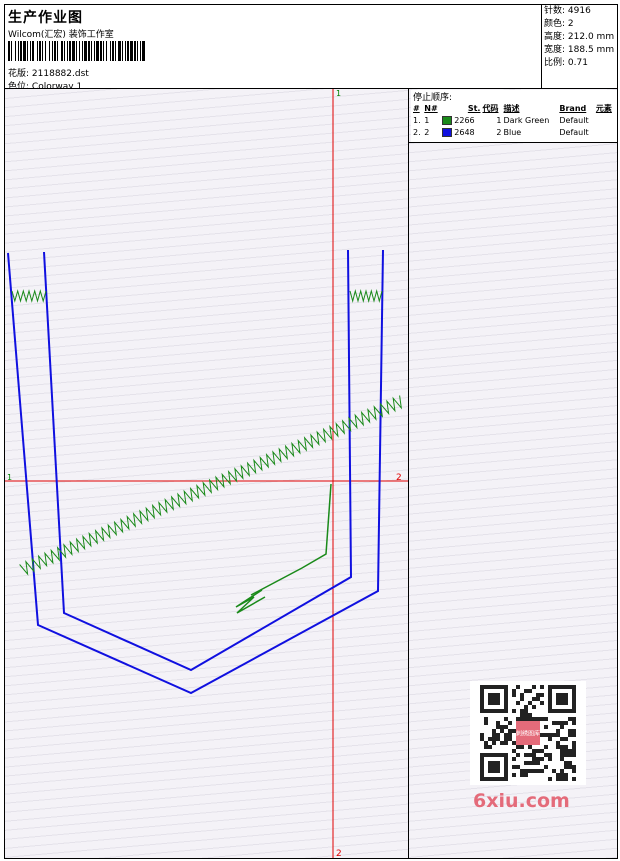 This screenshot has width=620, height=861. I want to click on qr-finder, so click(494, 767).